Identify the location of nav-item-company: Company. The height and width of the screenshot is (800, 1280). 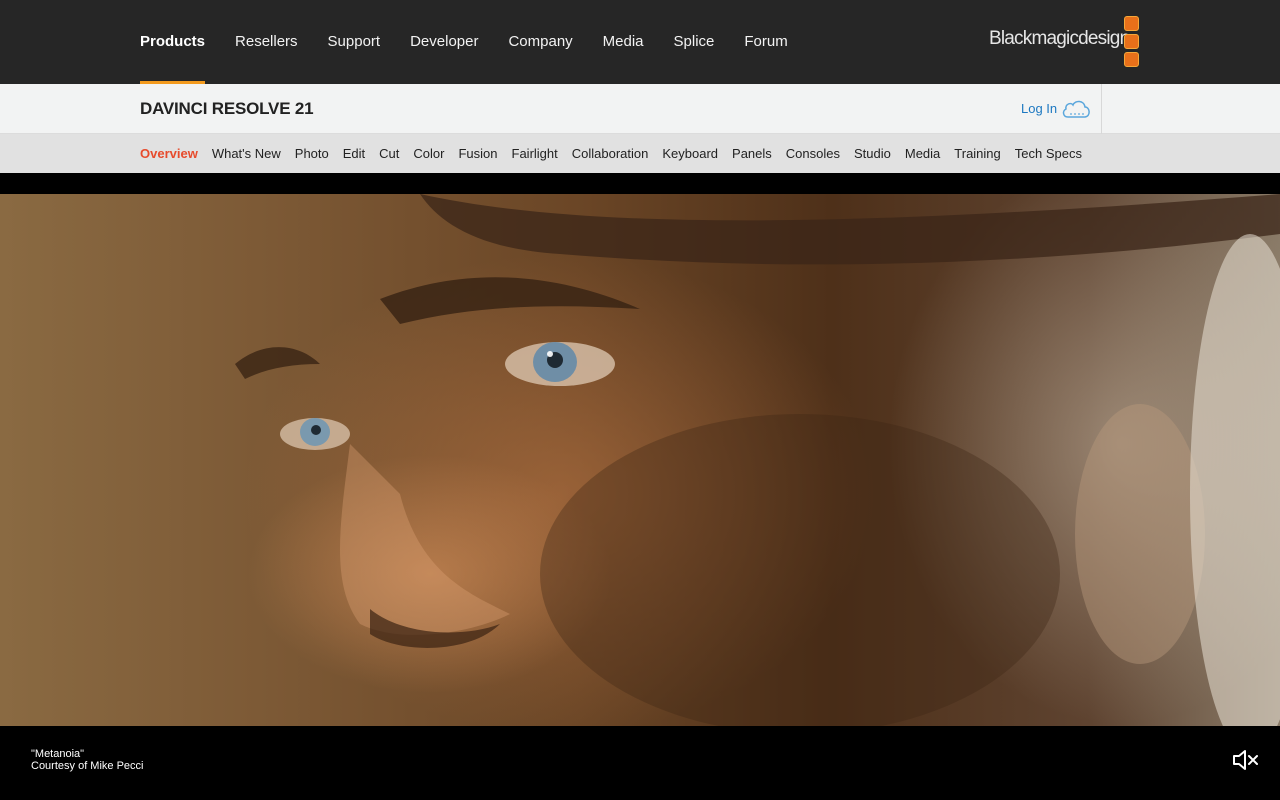
(540, 42).